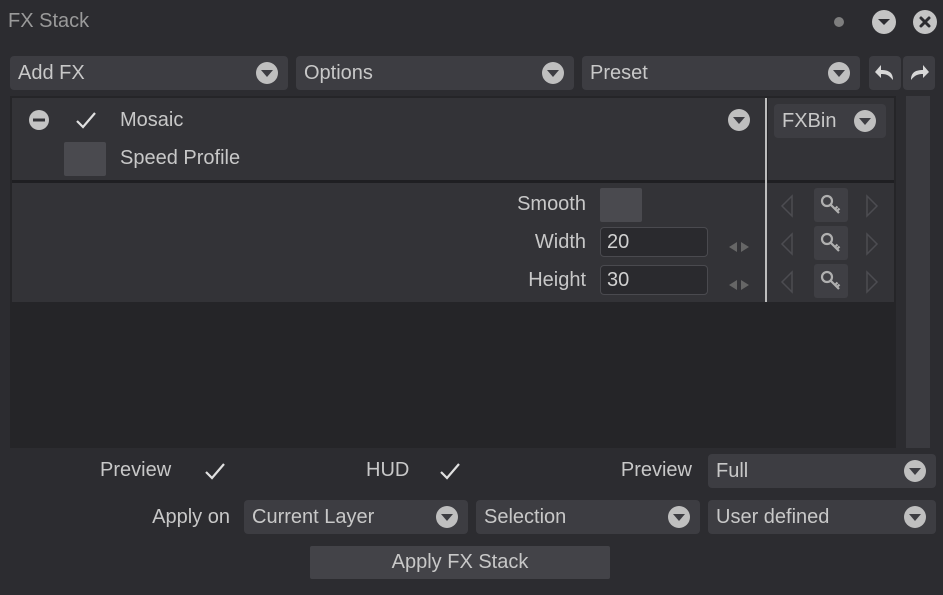 Image resolution: width=943 pixels, height=595 pixels. Describe the element at coordinates (85, 159) in the screenshot. I see `speed-profile-checkbox` at that location.